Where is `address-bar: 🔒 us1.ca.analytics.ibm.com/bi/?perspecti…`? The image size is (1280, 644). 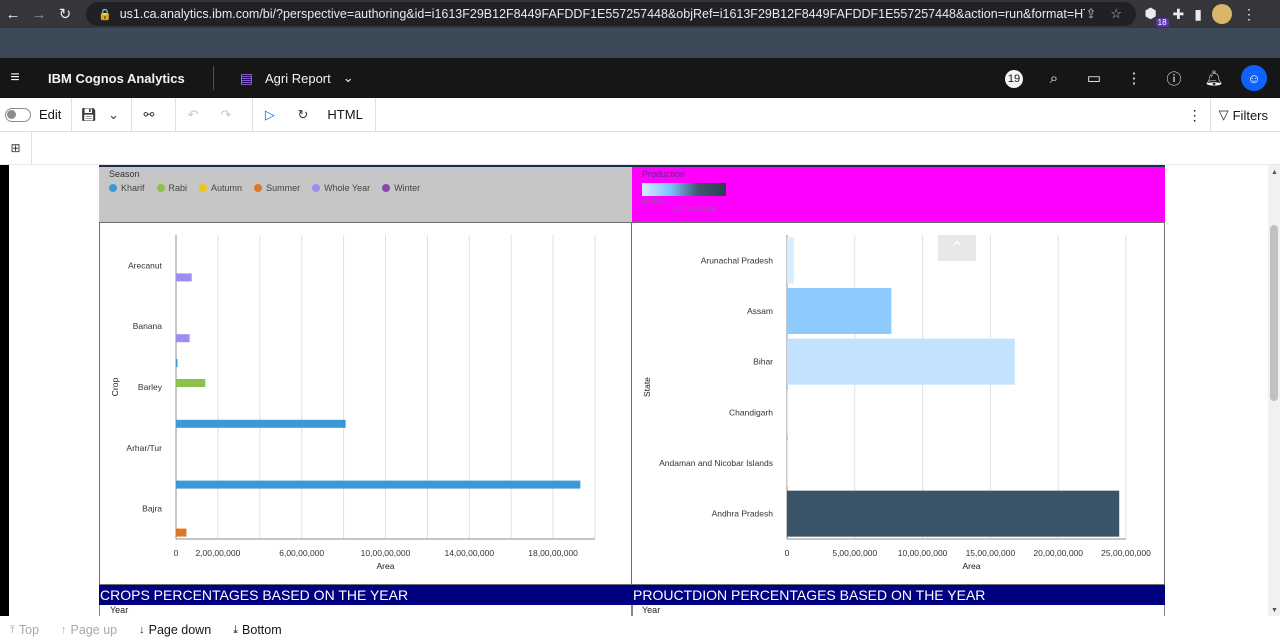
address-bar: 🔒 us1.ca.analytics.ibm.com/bi/?perspecti… is located at coordinates (611, 14).